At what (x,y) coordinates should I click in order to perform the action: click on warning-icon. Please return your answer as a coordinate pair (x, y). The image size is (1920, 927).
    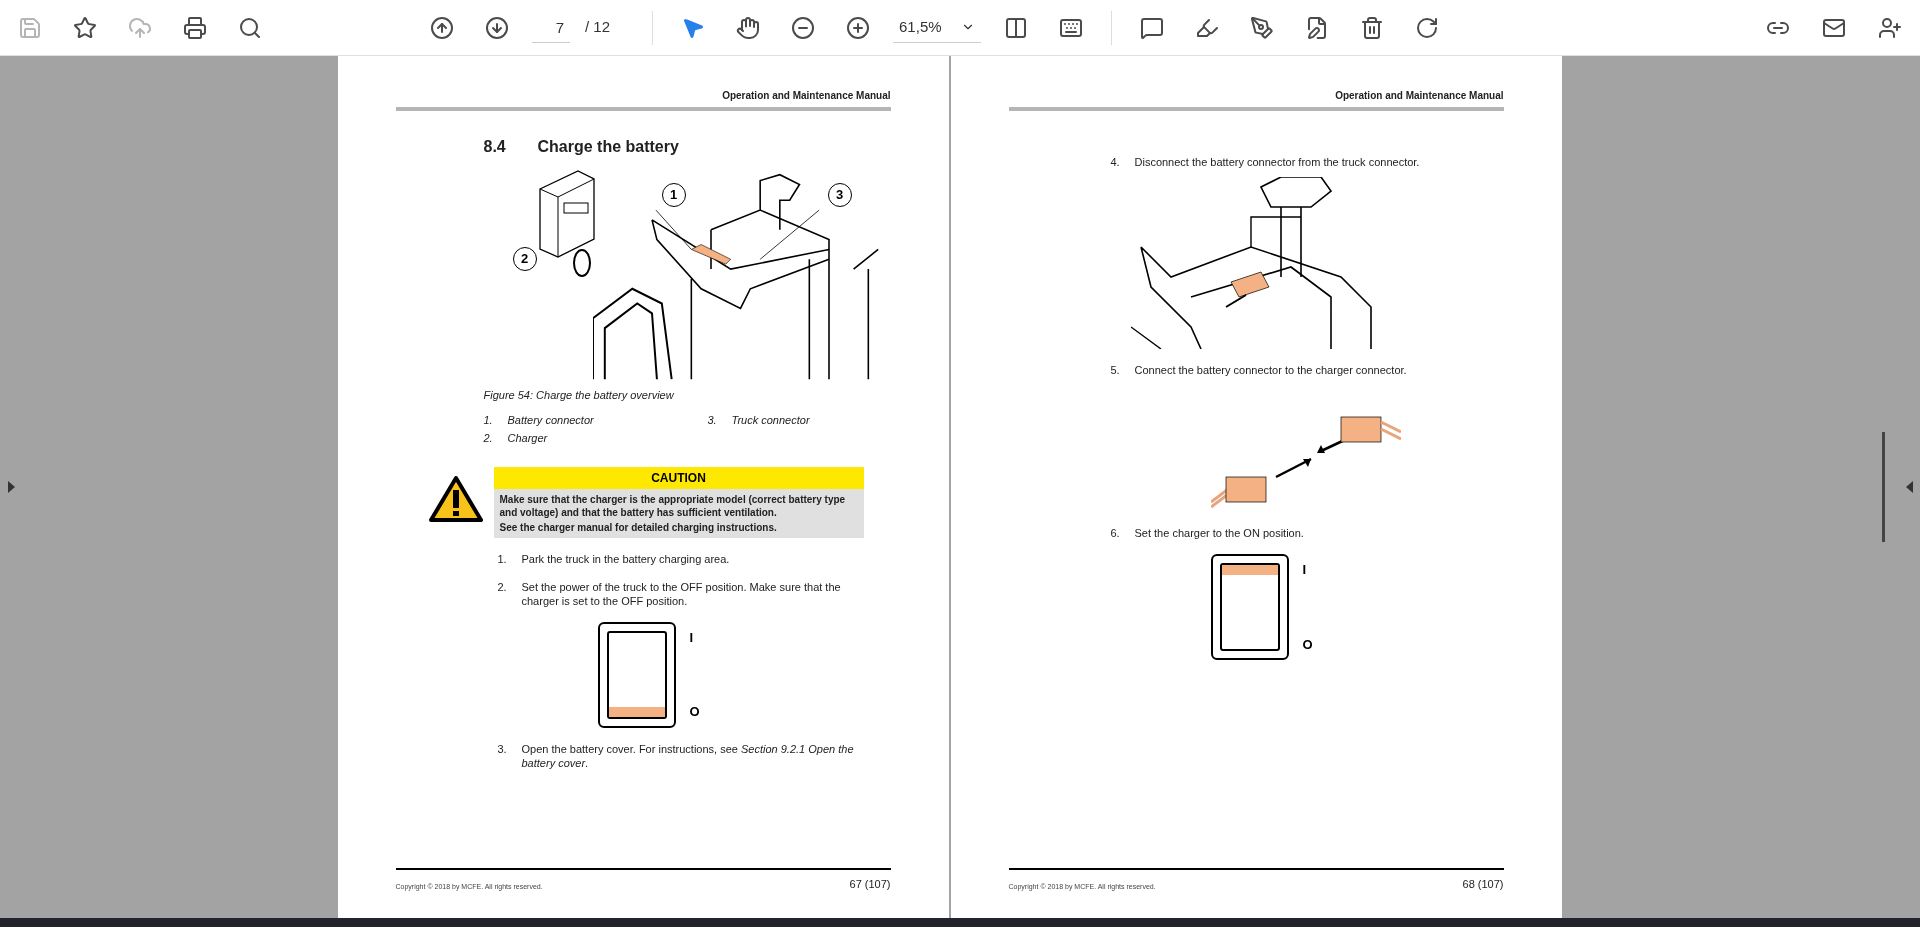
    Looking at the image, I should click on (455, 498).